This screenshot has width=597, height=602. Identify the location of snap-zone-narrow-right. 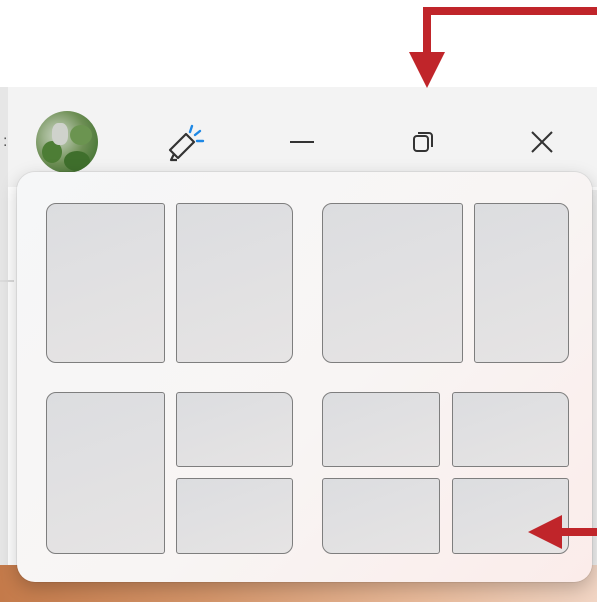
(521, 283).